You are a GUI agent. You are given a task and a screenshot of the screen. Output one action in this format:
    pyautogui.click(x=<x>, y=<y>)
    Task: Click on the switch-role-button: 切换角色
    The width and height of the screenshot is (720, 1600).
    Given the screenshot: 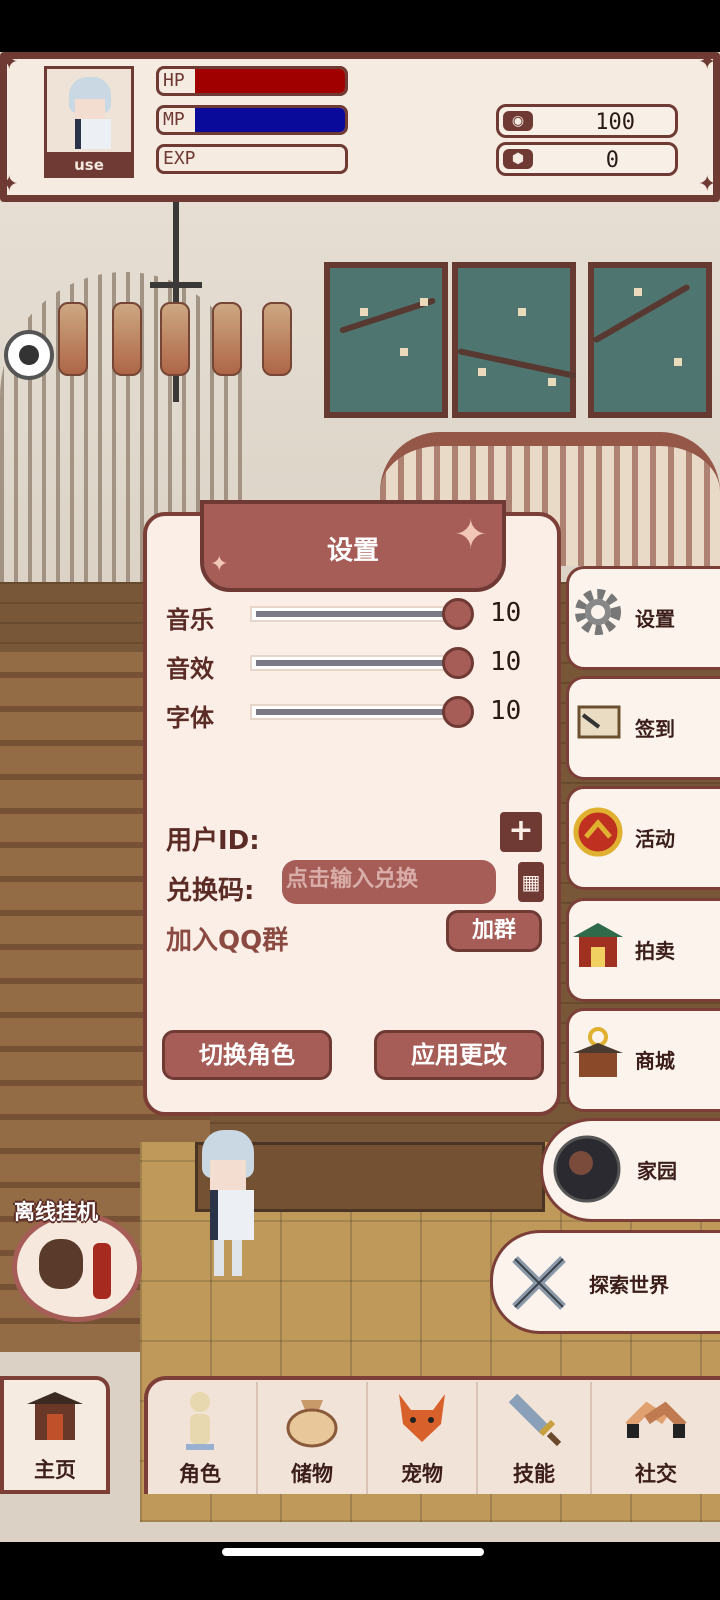 What is the action you would take?
    pyautogui.click(x=247, y=1055)
    